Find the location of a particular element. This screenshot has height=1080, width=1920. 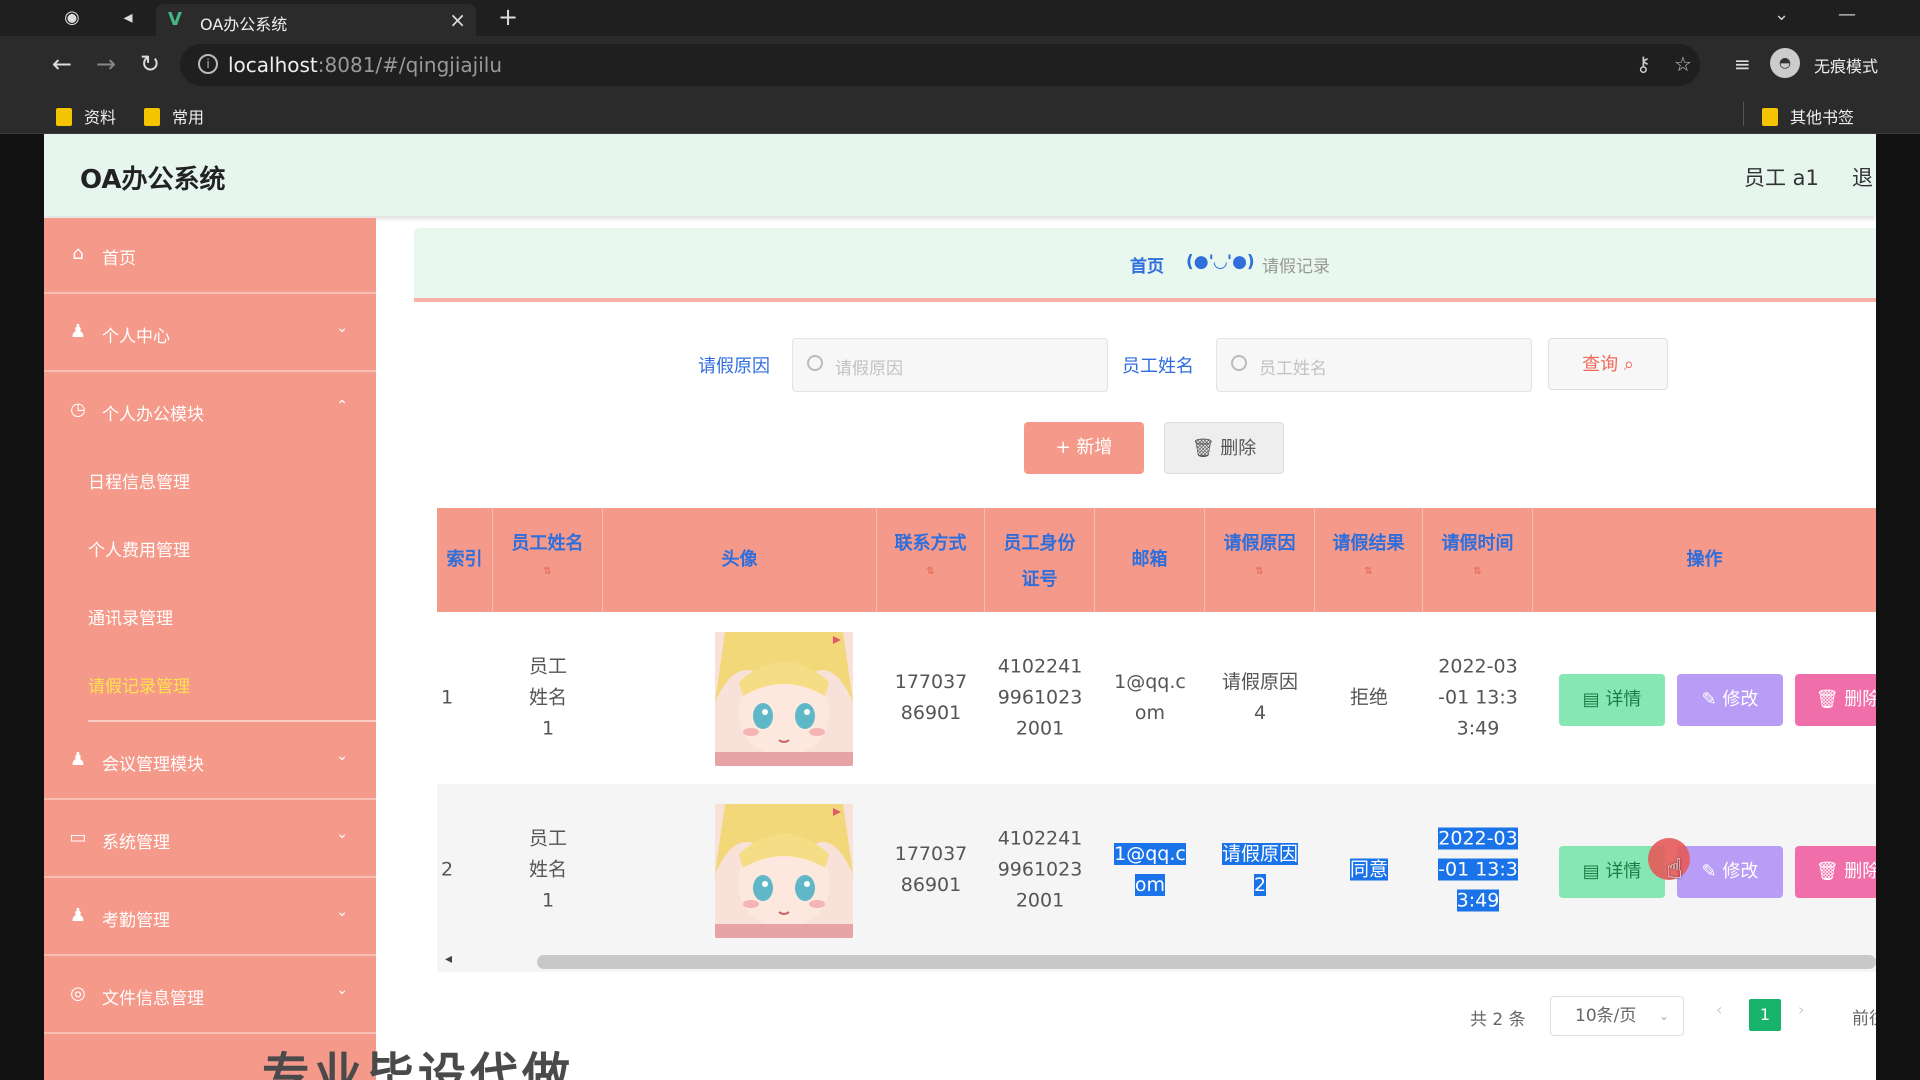

query-button: 查询 ⌕ is located at coordinates (1608, 364).